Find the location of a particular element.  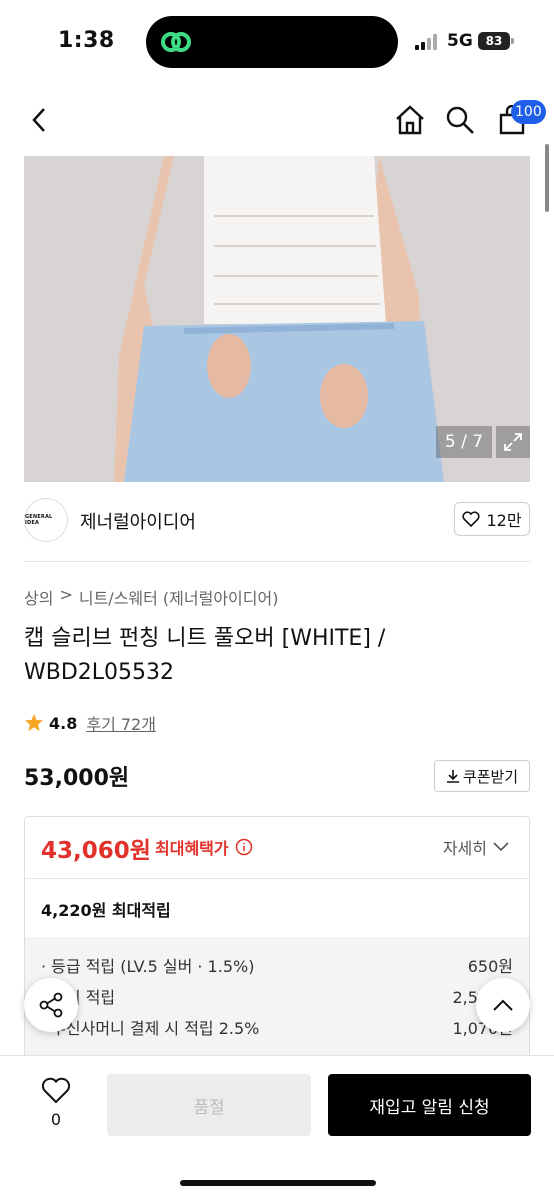

status-bar: 1:38 5G 83 is located at coordinates (277, 42).